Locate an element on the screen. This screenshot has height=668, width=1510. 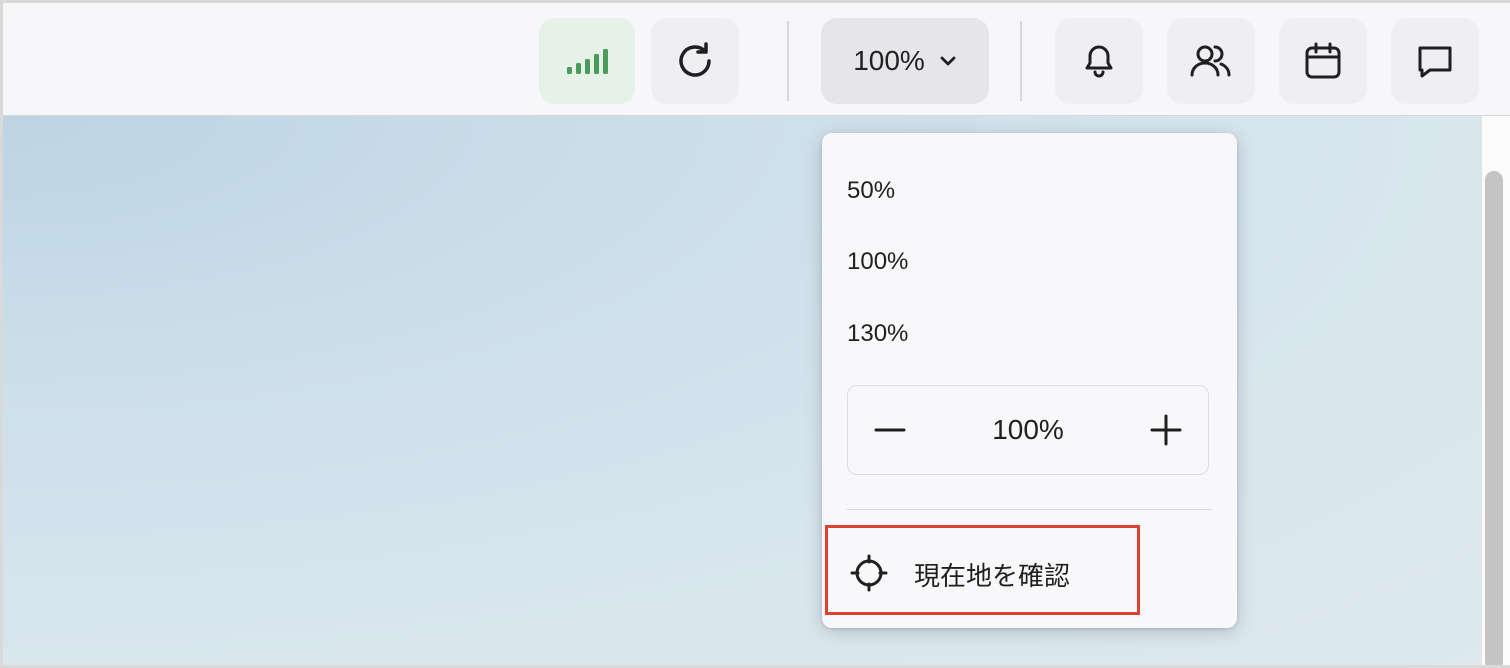
check-current-location-label: 現在地を確認 is located at coordinates (992, 576).